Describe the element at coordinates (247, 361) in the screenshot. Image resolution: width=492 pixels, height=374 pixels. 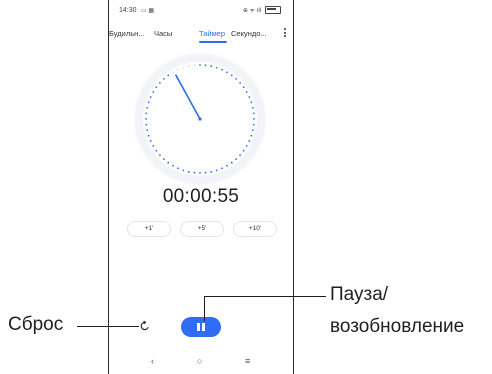
I see `nav-recents-button: ≡` at that location.